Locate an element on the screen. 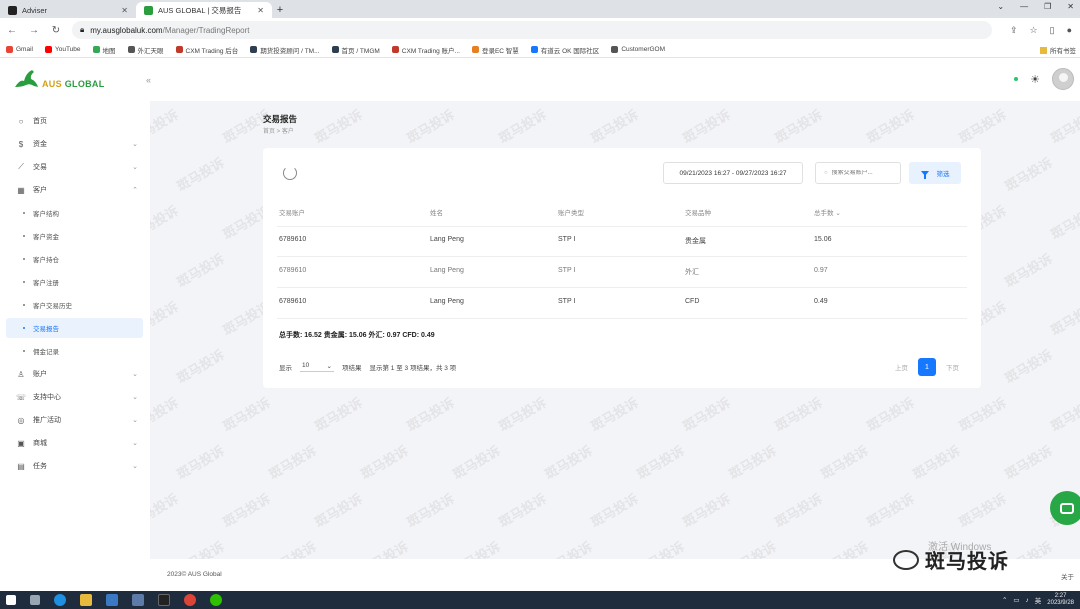 The width and height of the screenshot is (1080, 609). bookmark-item: 首页 / TMGM is located at coordinates (355, 50).